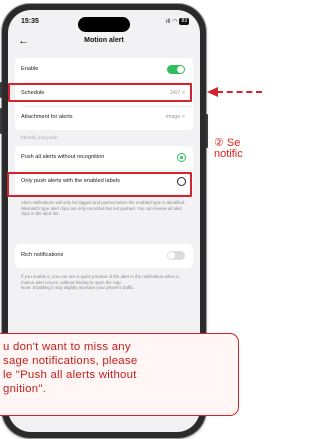 The width and height of the screenshot is (320, 439). I want to click on attachment-label: Attachment for alerts, so click(47, 117).